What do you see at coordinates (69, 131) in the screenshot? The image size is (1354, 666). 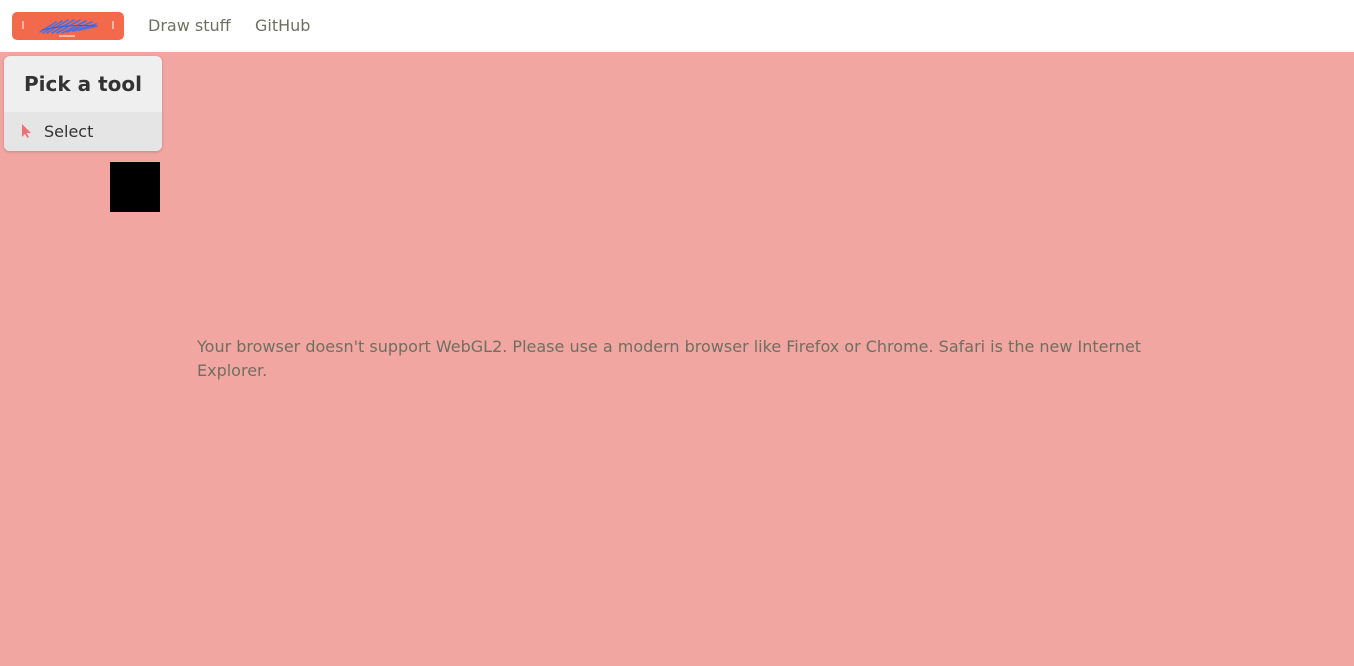 I see `tool-item-label: Select` at bounding box center [69, 131].